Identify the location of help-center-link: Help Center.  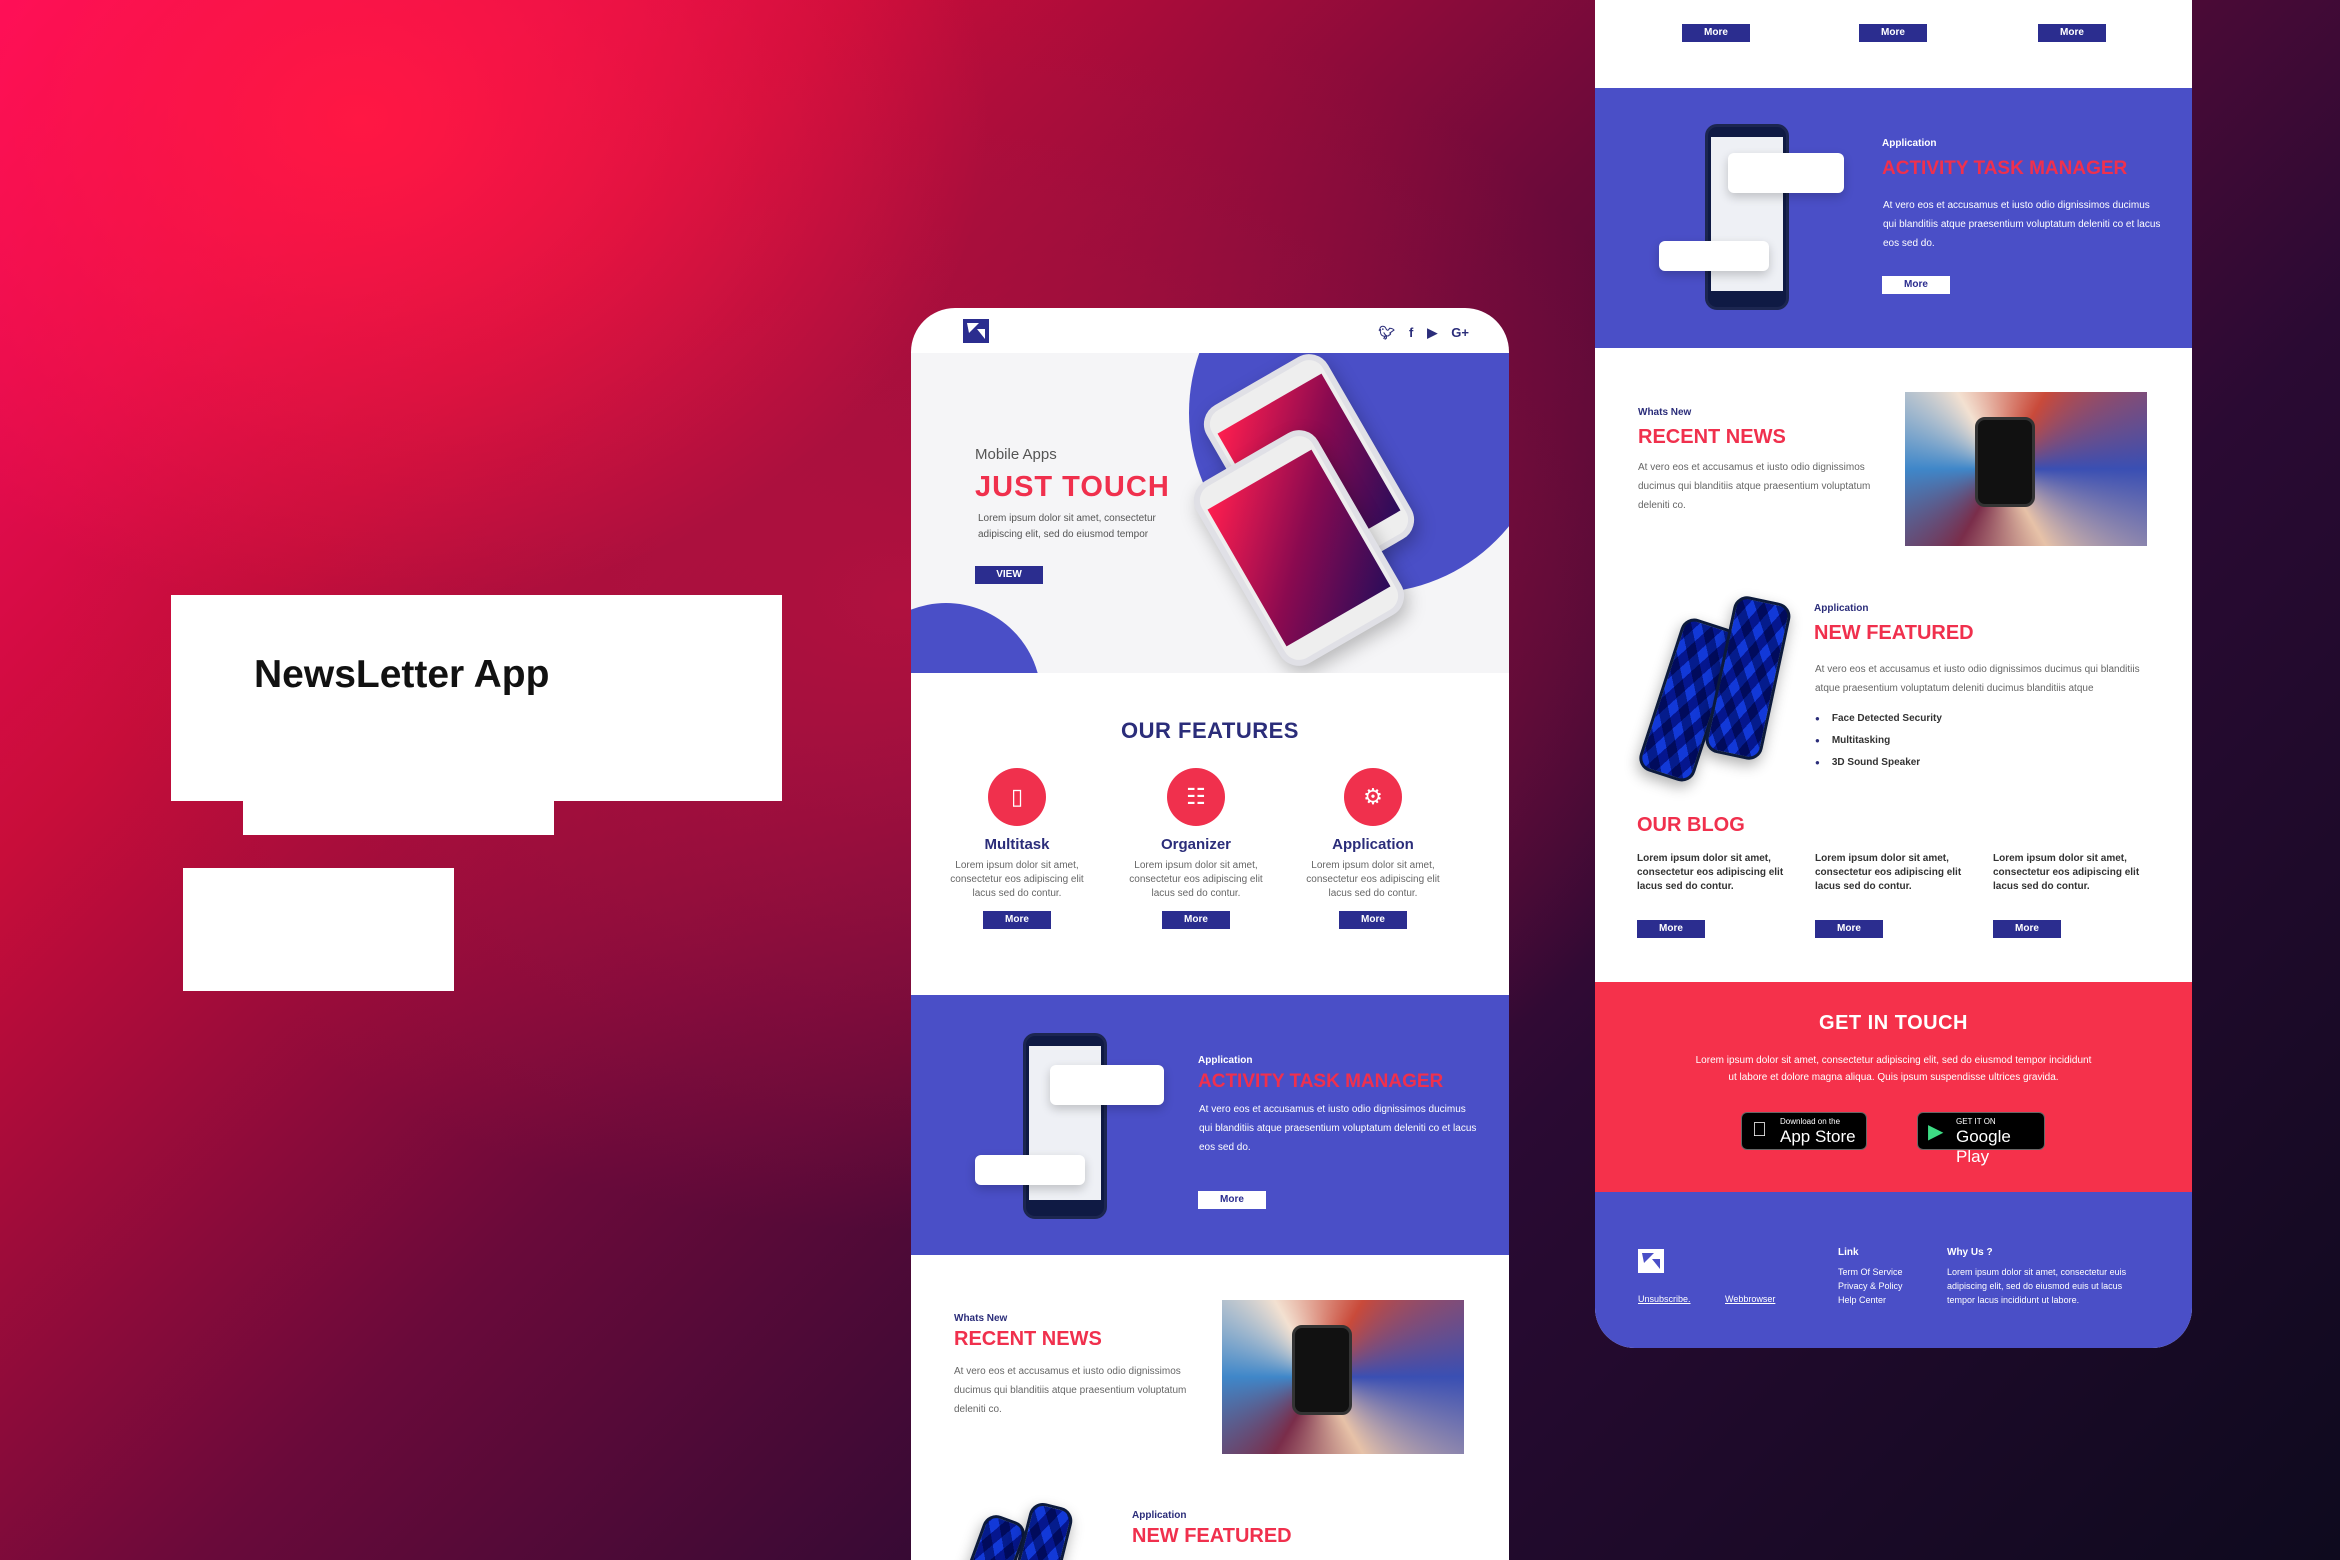
(1862, 1300).